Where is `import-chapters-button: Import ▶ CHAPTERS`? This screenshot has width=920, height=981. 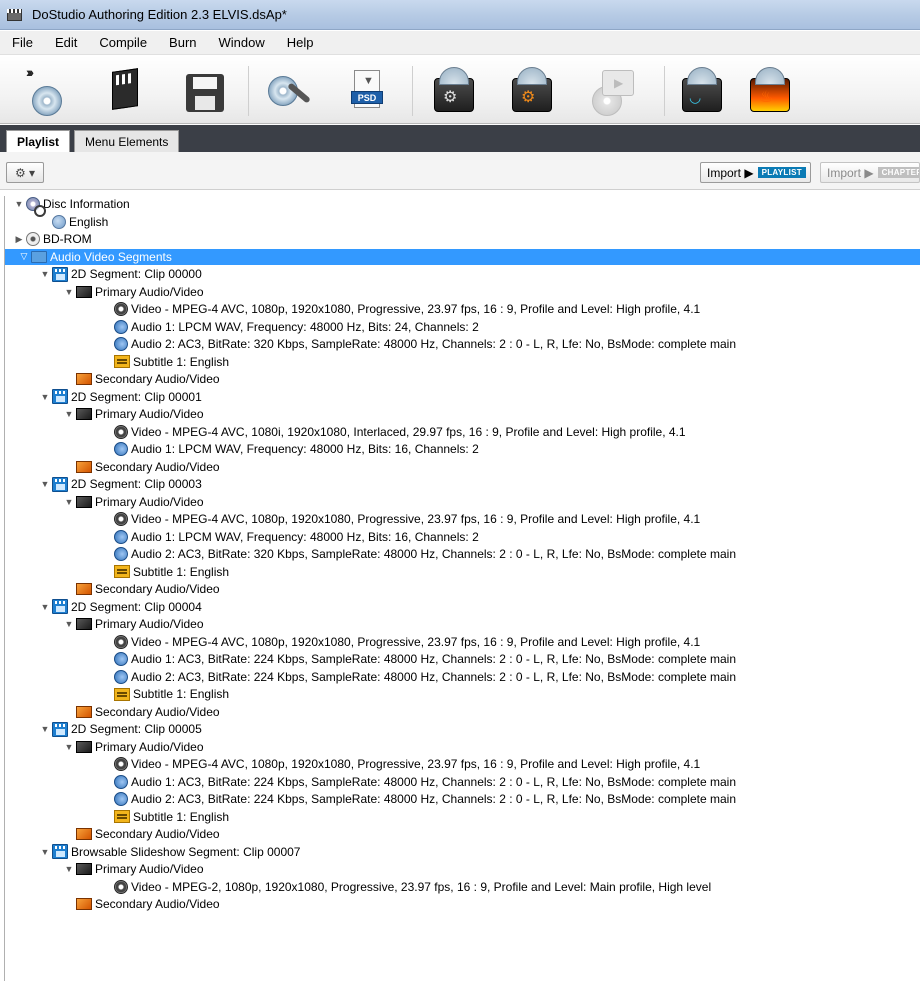
import-chapters-button: Import ▶ CHAPTERS is located at coordinates (870, 172).